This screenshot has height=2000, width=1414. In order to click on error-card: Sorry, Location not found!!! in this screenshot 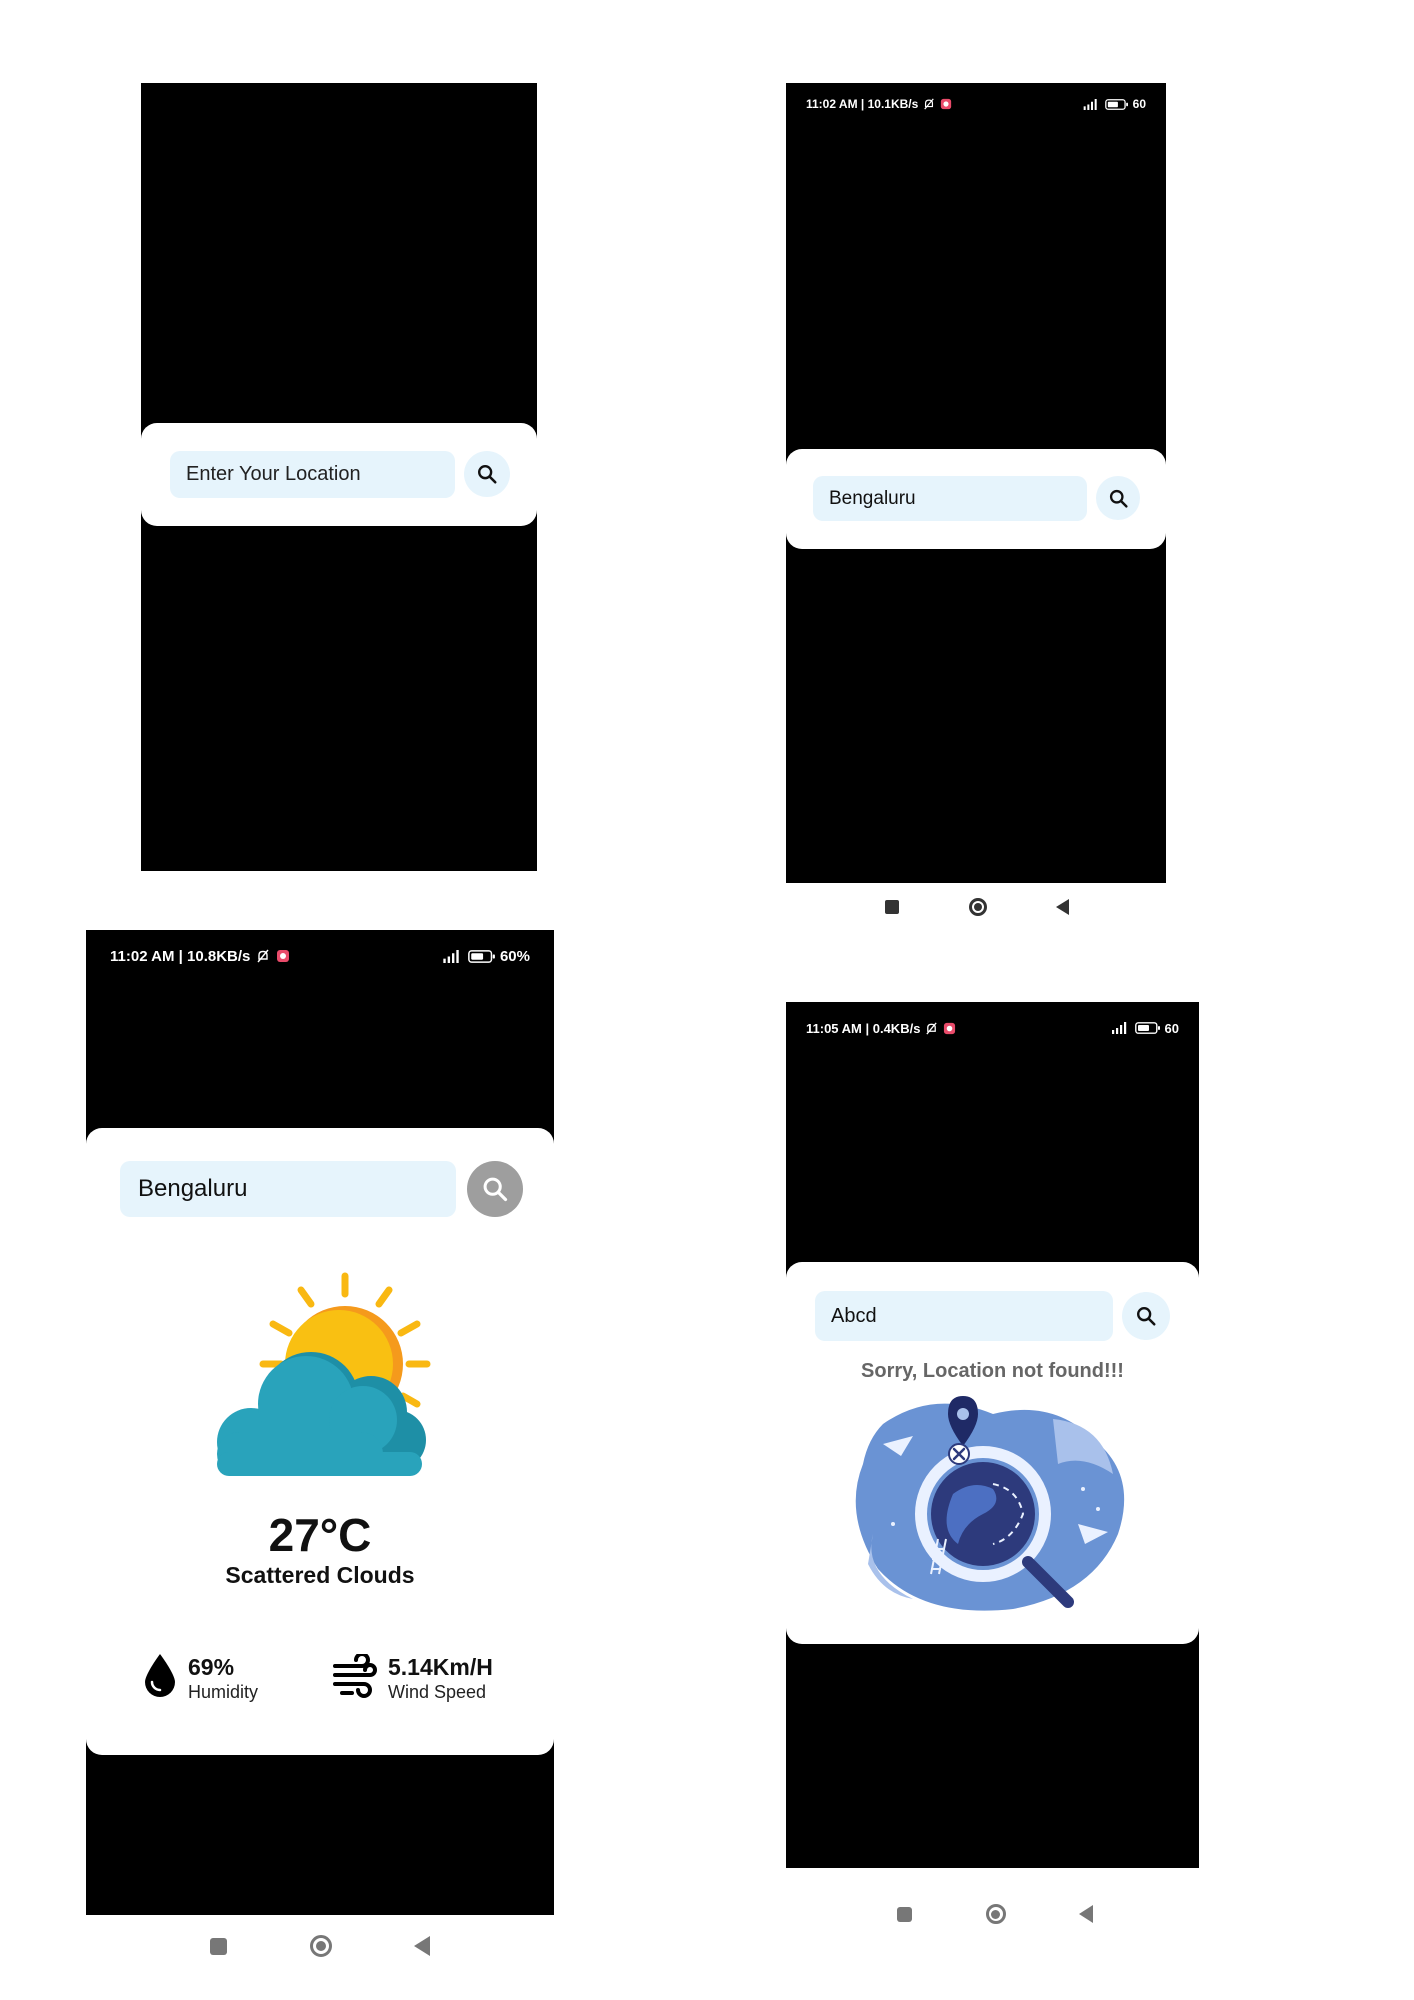, I will do `click(992, 1453)`.